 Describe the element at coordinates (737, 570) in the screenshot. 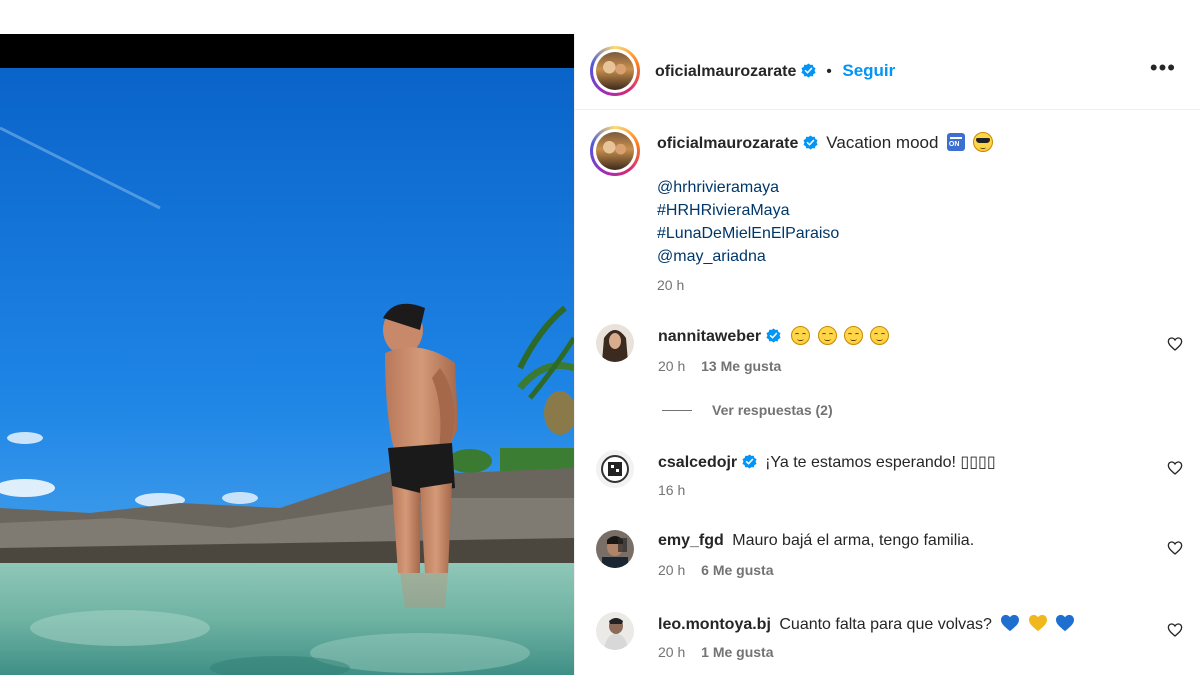

I see `comment-likes: 6 Me gusta` at that location.